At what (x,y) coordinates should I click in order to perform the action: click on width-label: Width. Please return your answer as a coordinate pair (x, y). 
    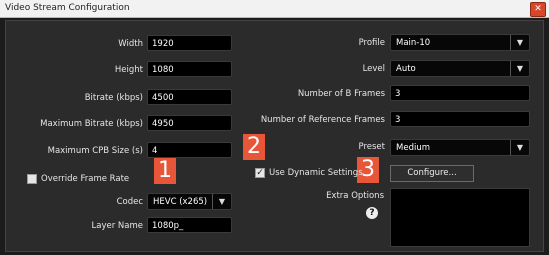
    Looking at the image, I should click on (130, 44).